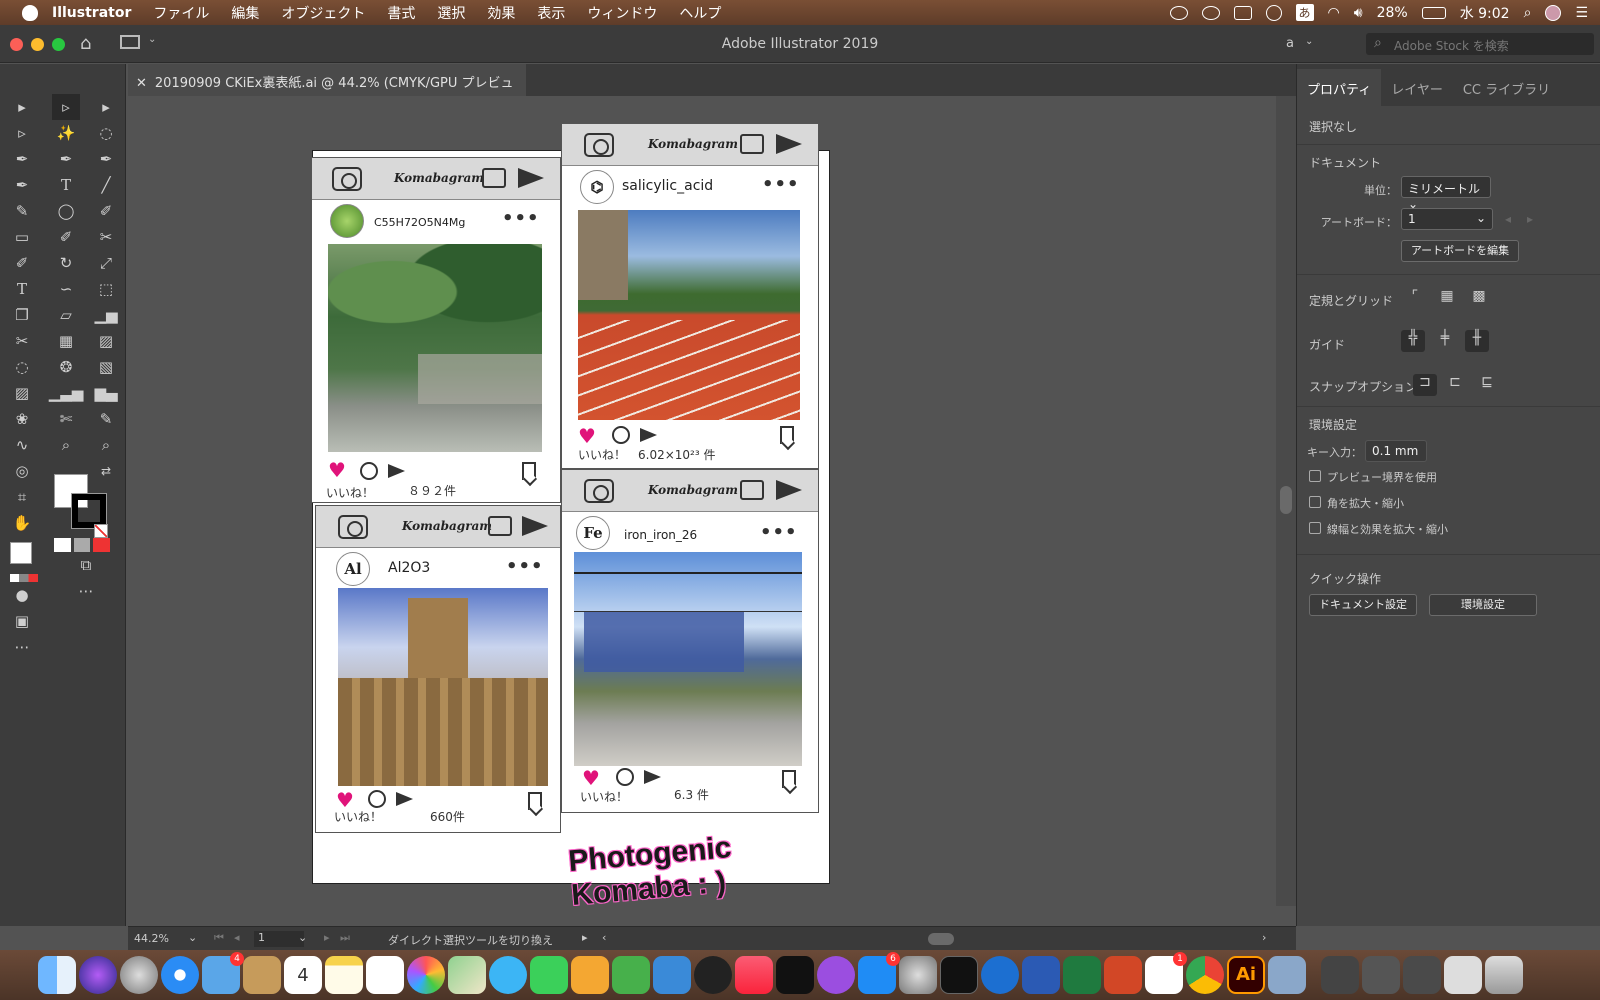  I want to click on tab-layers: レイヤー, so click(1417, 92).